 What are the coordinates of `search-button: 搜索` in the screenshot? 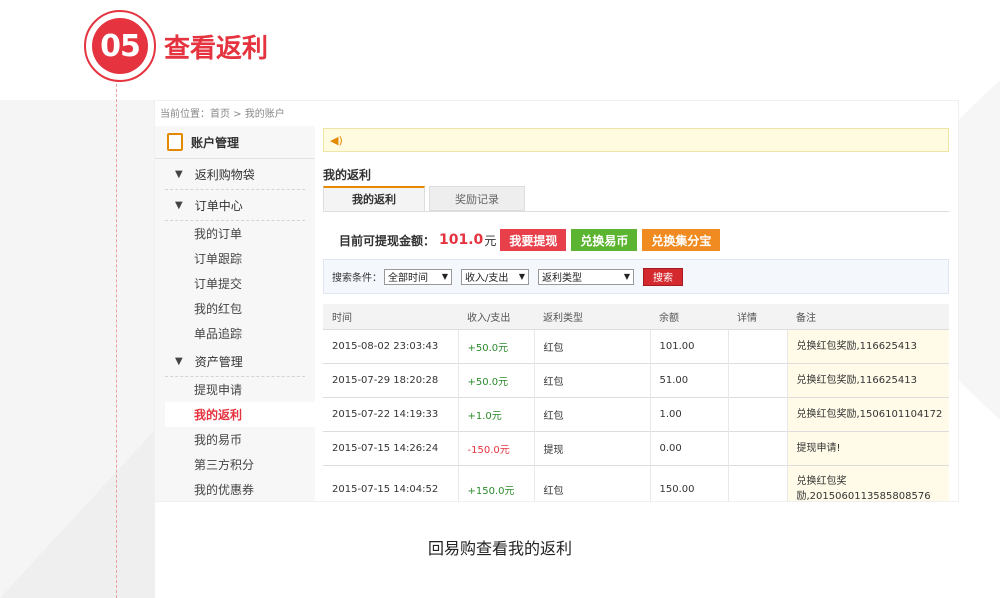 It's located at (663, 276).